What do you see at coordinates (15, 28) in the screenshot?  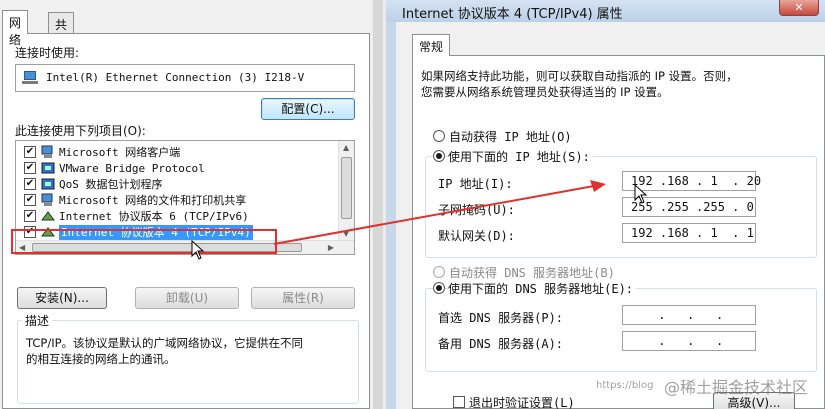 I see `tab-networking: 网络` at bounding box center [15, 28].